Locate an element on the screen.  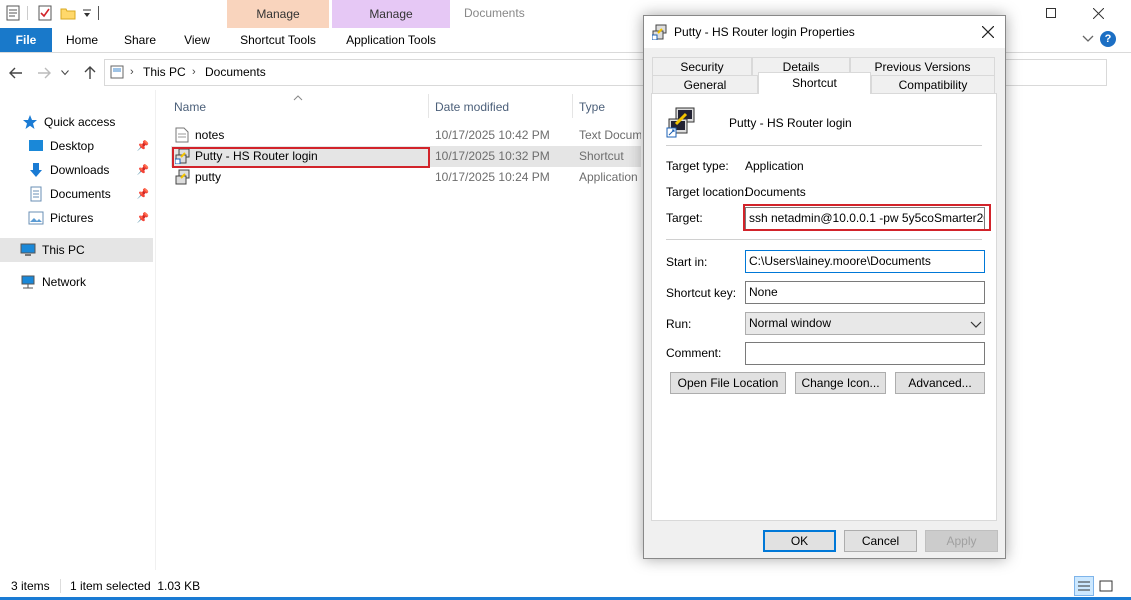
large-icons-view-button is located at coordinates (1106, 586).